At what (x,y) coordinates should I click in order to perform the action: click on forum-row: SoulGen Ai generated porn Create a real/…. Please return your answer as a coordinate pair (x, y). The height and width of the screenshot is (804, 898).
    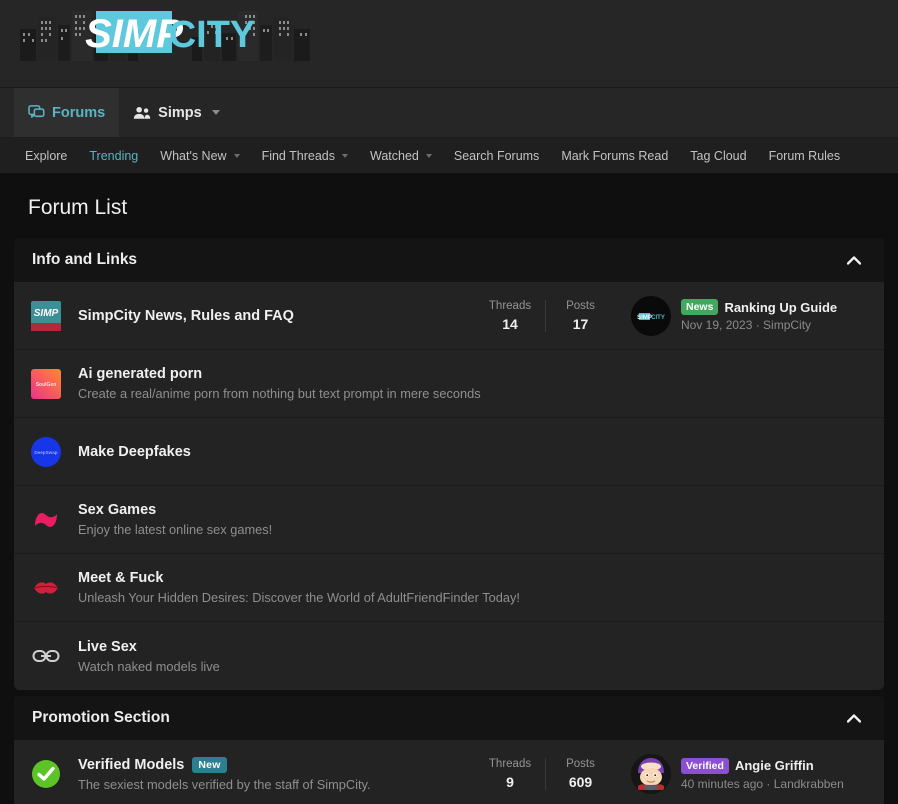
    Looking at the image, I should click on (449, 384).